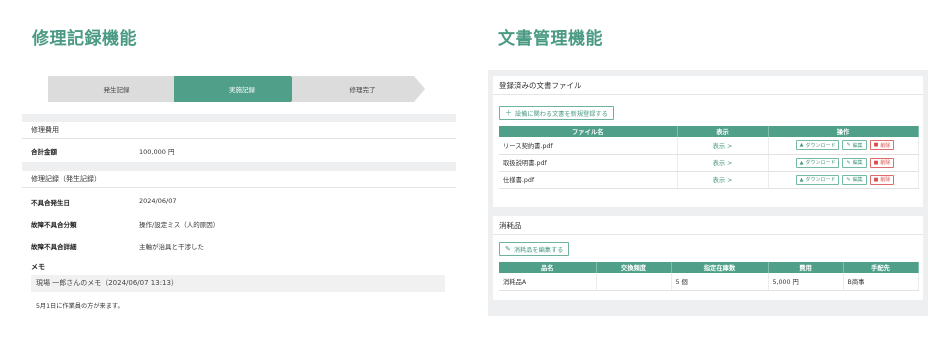 This screenshot has height=347, width=950. Describe the element at coordinates (634, 267) in the screenshot. I see `column-header-frequency: 交換頻度` at that location.